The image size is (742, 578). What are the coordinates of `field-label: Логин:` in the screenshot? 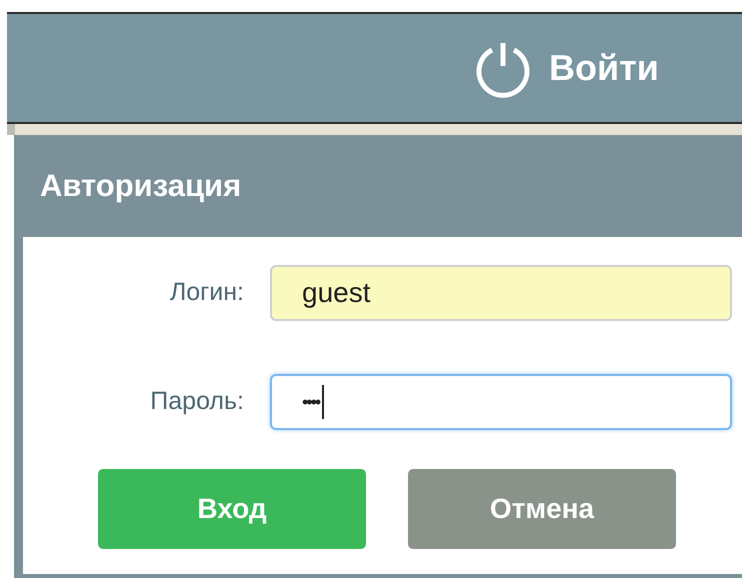 It's located at (206, 292).